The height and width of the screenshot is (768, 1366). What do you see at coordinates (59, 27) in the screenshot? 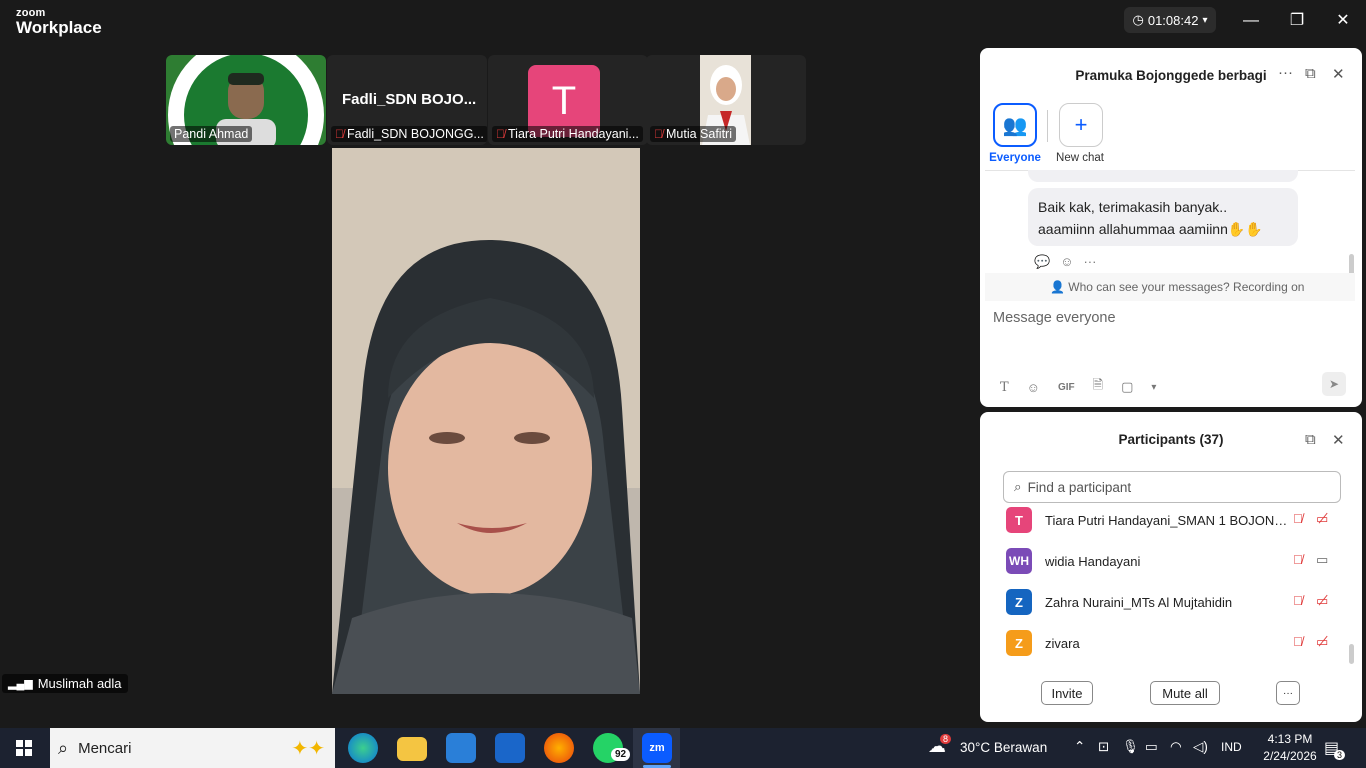
I see `zoom-logo-workplace: Workplace` at bounding box center [59, 27].